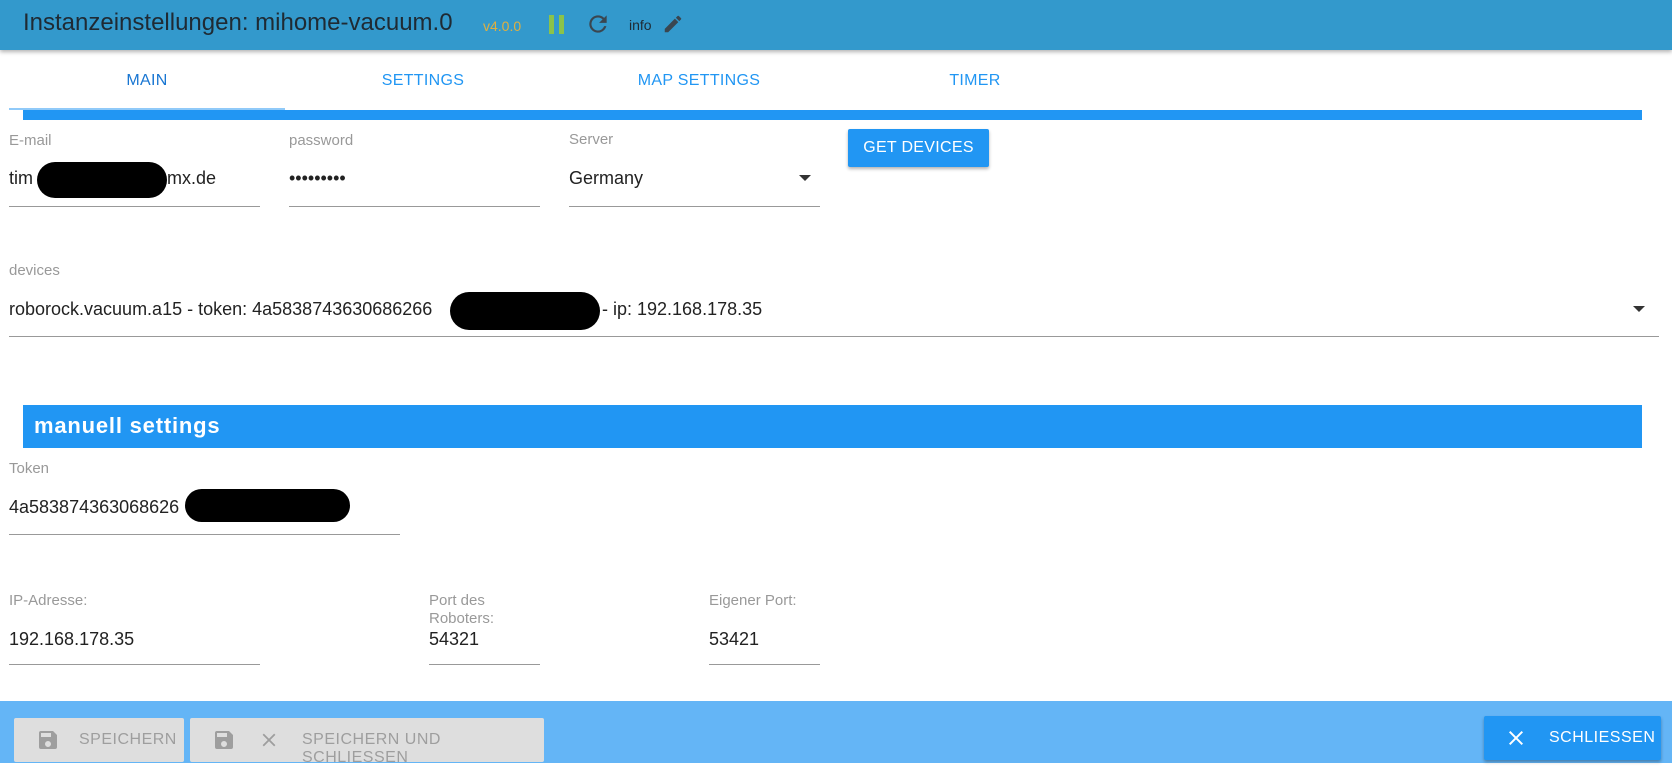  What do you see at coordinates (694, 206) in the screenshot?
I see `server-underline` at bounding box center [694, 206].